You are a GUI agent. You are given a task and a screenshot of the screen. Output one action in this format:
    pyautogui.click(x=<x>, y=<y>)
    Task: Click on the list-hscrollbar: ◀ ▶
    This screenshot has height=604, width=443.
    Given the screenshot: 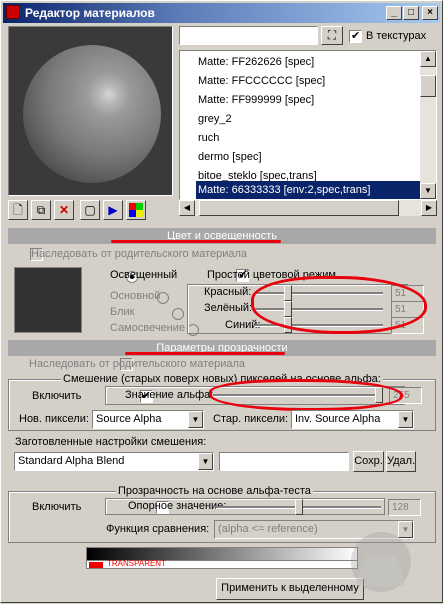 What is the action you would take?
    pyautogui.click(x=308, y=208)
    